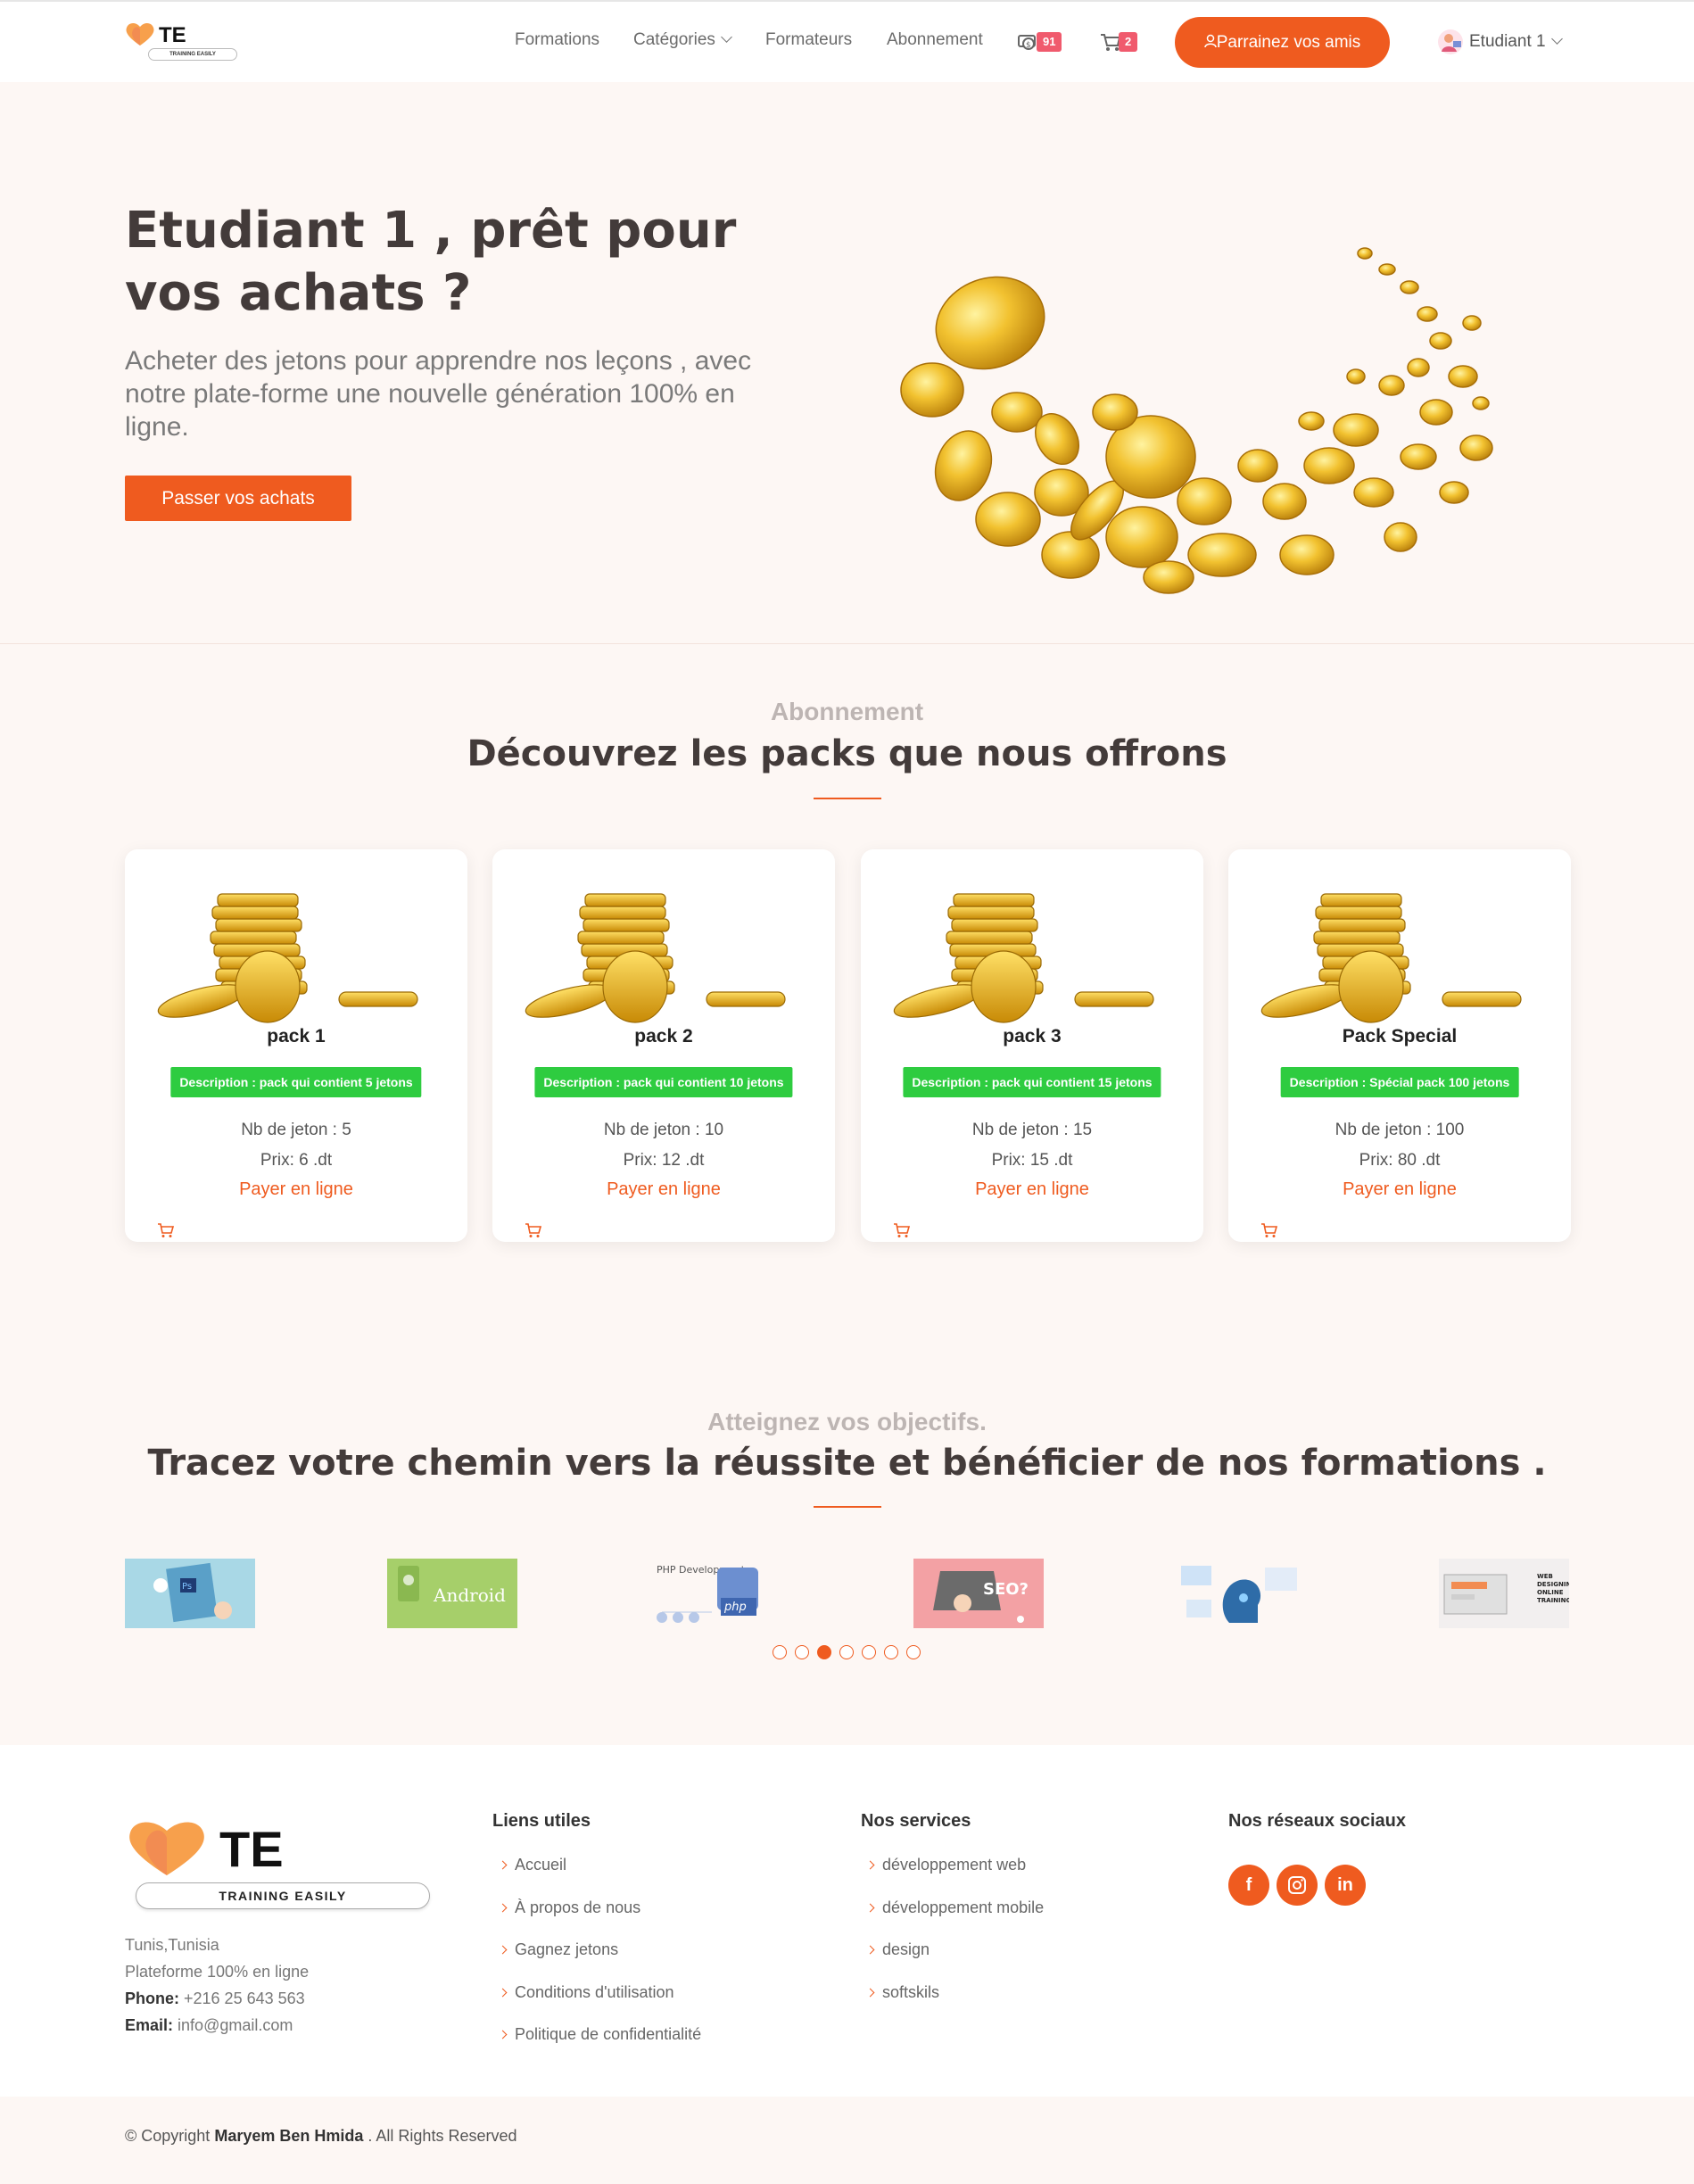 Image resolution: width=1694 pixels, height=2184 pixels. Describe the element at coordinates (847, 1507) in the screenshot. I see `section-divider` at that location.